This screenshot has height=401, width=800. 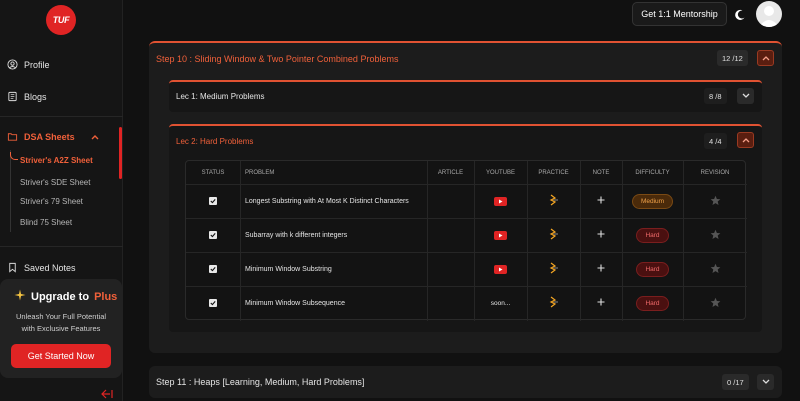 I want to click on sidebar-item-profile: Profile, so click(x=28, y=64).